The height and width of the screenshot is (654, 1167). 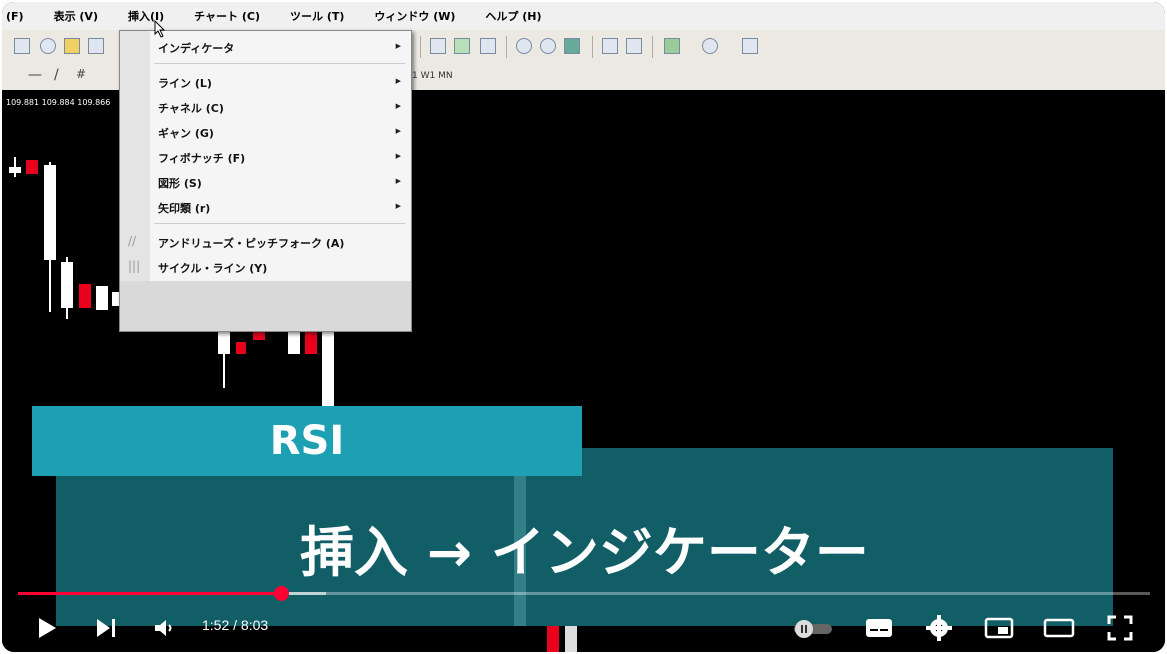 What do you see at coordinates (227, 16) in the screenshot?
I see `menu-chart: チャート (C)` at bounding box center [227, 16].